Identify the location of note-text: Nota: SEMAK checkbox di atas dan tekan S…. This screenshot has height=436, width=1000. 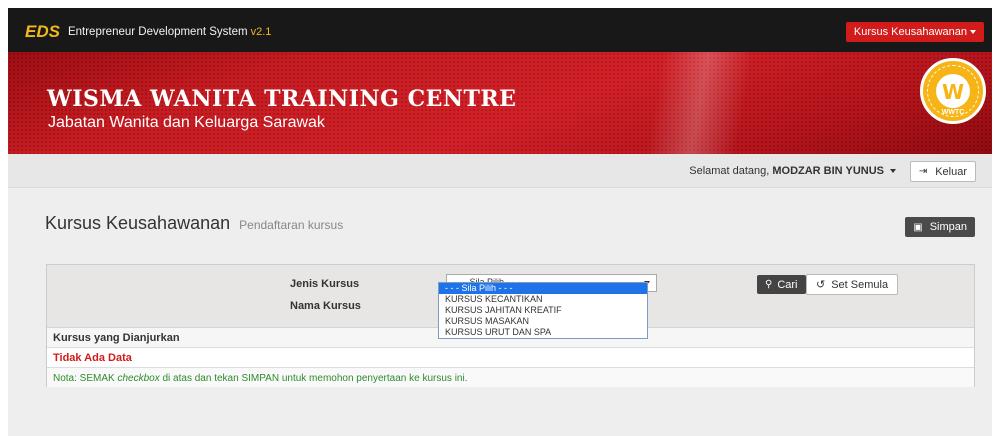
(510, 377).